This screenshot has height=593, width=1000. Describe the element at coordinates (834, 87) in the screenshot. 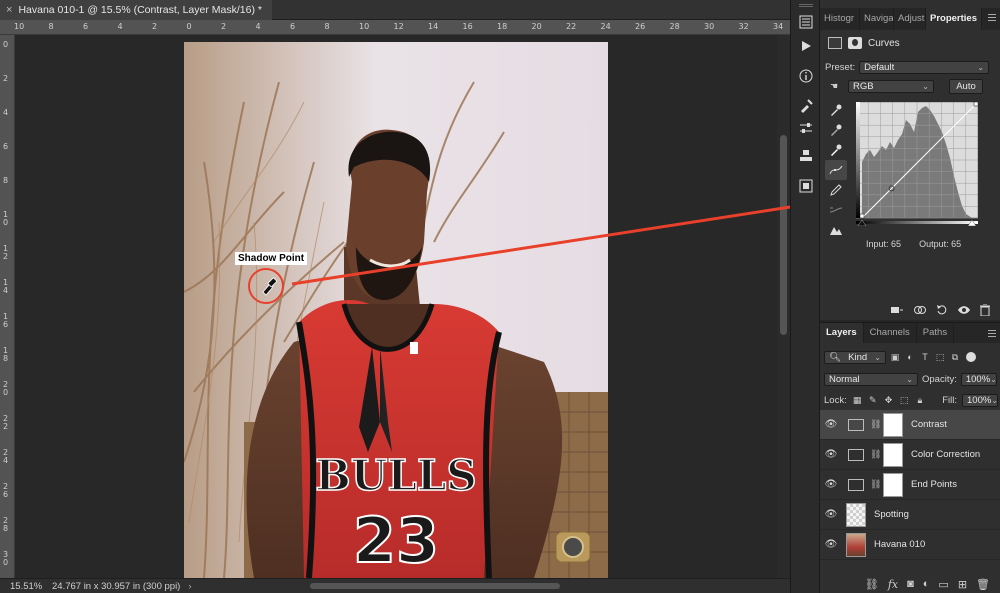

I see `targeted-adjustment-hand-icon: ☚` at that location.